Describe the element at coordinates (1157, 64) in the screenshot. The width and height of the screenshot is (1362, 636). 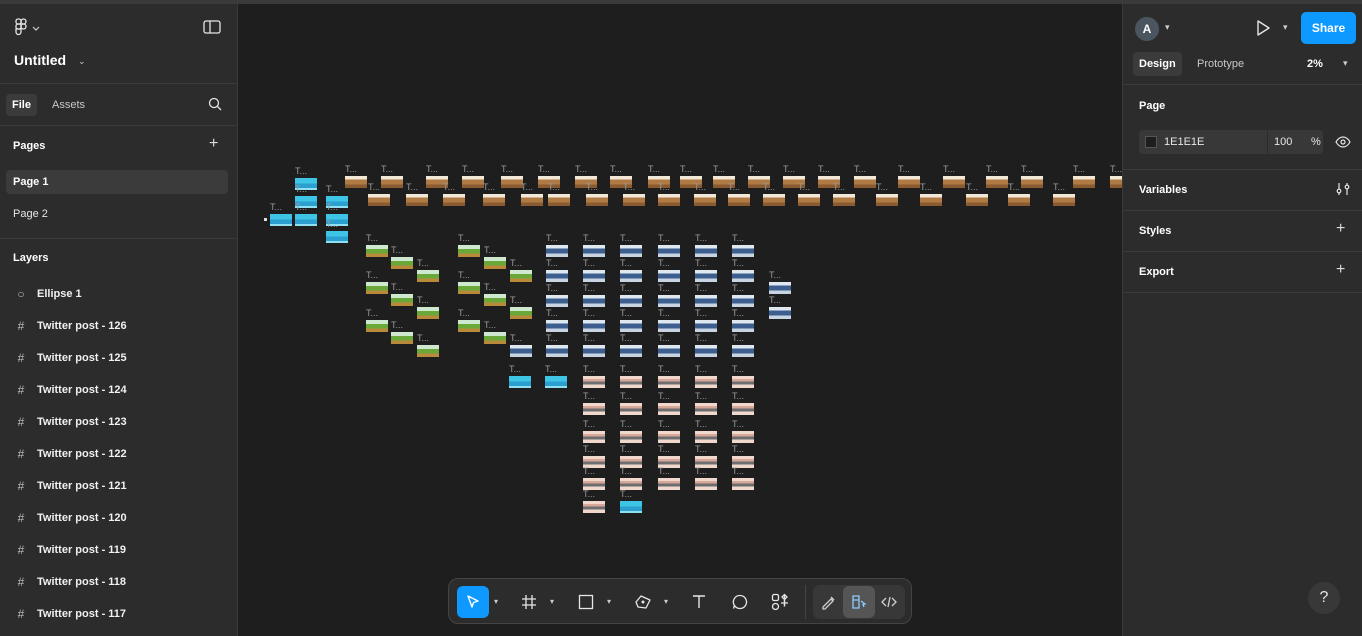
I see `tab-design: Design` at that location.